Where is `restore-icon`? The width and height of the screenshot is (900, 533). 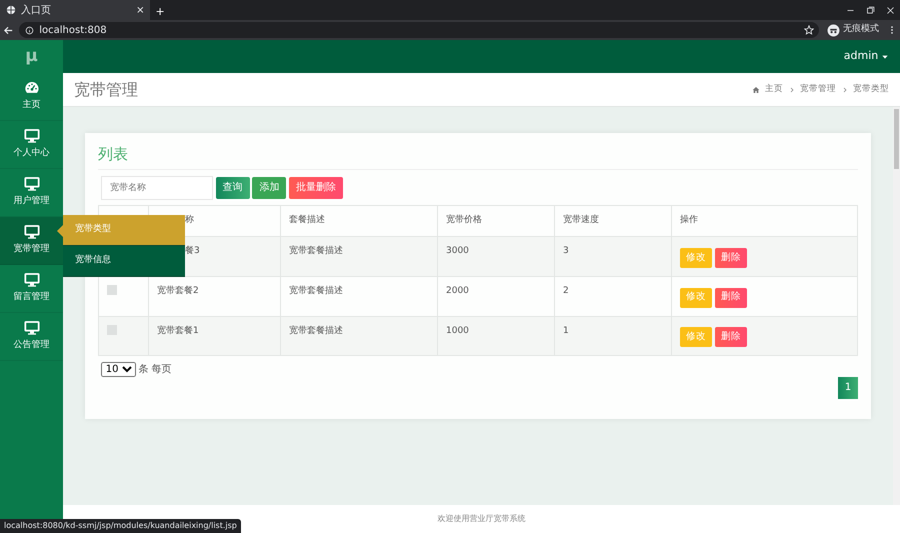 restore-icon is located at coordinates (870, 10).